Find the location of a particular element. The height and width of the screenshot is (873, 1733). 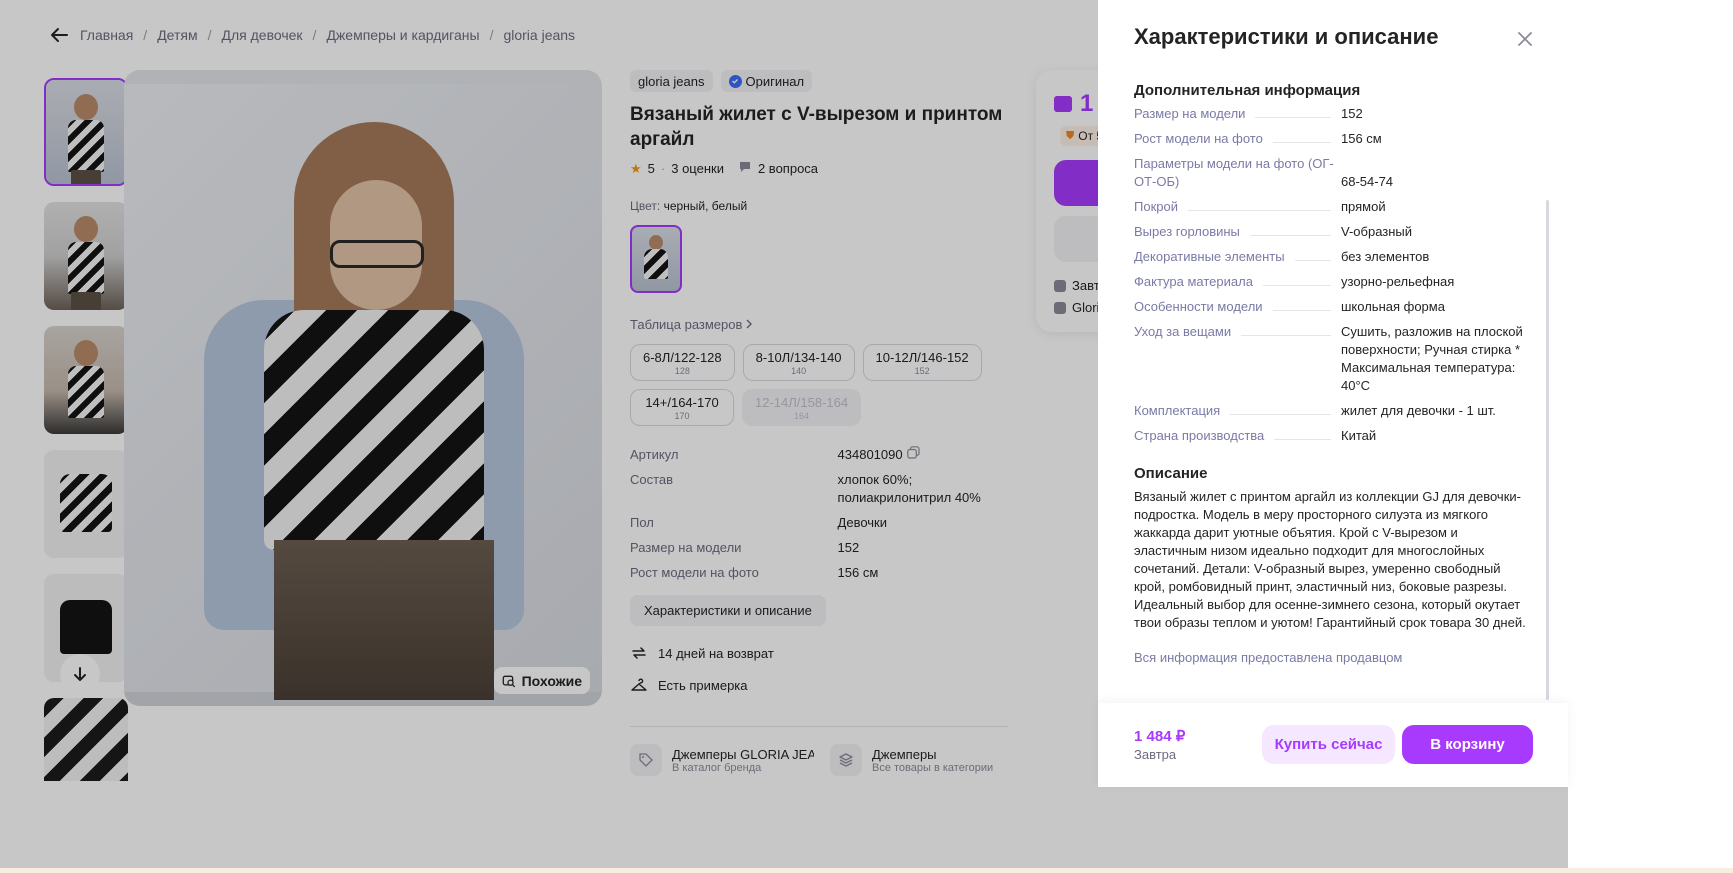

characteristic-row: Вырез горловины V-образный is located at coordinates (1332, 232).